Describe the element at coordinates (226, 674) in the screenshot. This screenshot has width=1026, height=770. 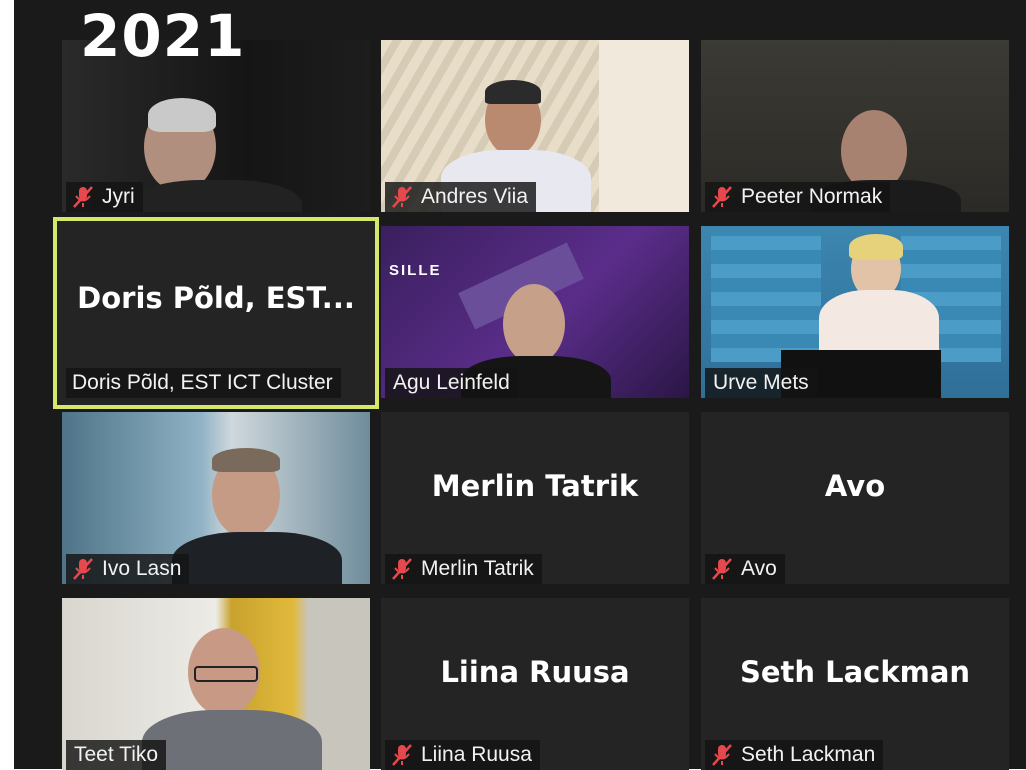
I see `glasses` at that location.